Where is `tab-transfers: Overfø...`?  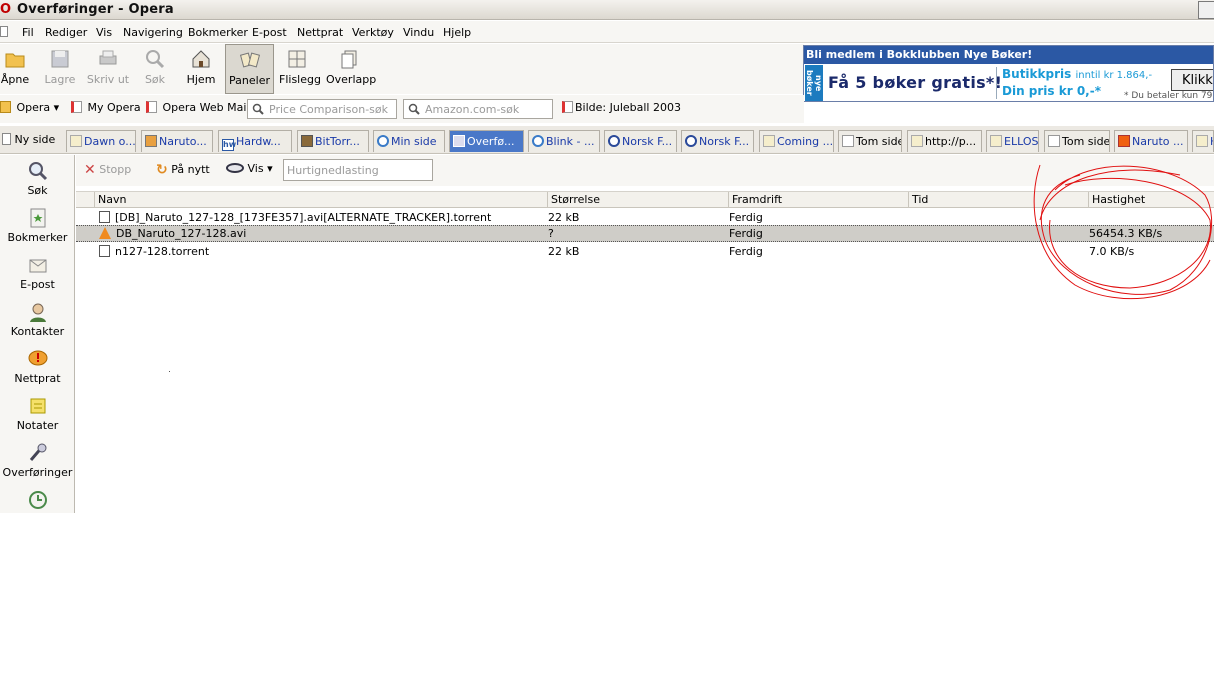
tab-transfers: Overfø... is located at coordinates (486, 141).